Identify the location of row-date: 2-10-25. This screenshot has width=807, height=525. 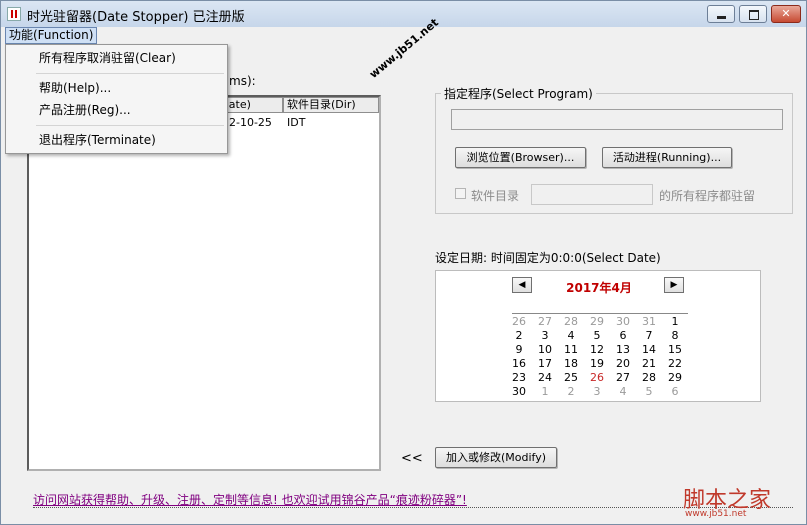
(250, 123).